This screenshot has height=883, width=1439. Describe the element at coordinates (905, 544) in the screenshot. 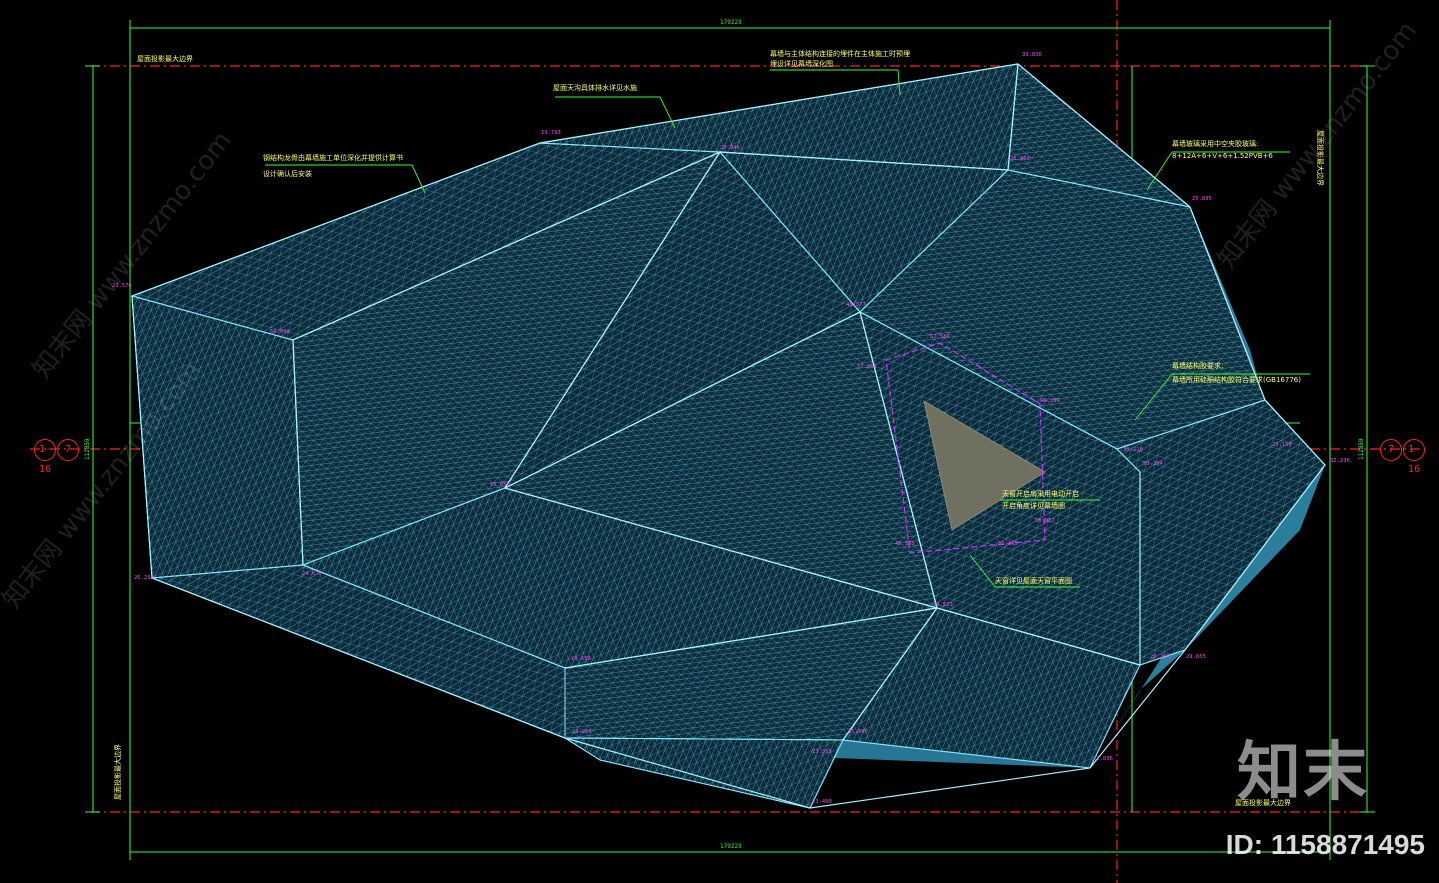

I see `elev-label: 45.555` at that location.